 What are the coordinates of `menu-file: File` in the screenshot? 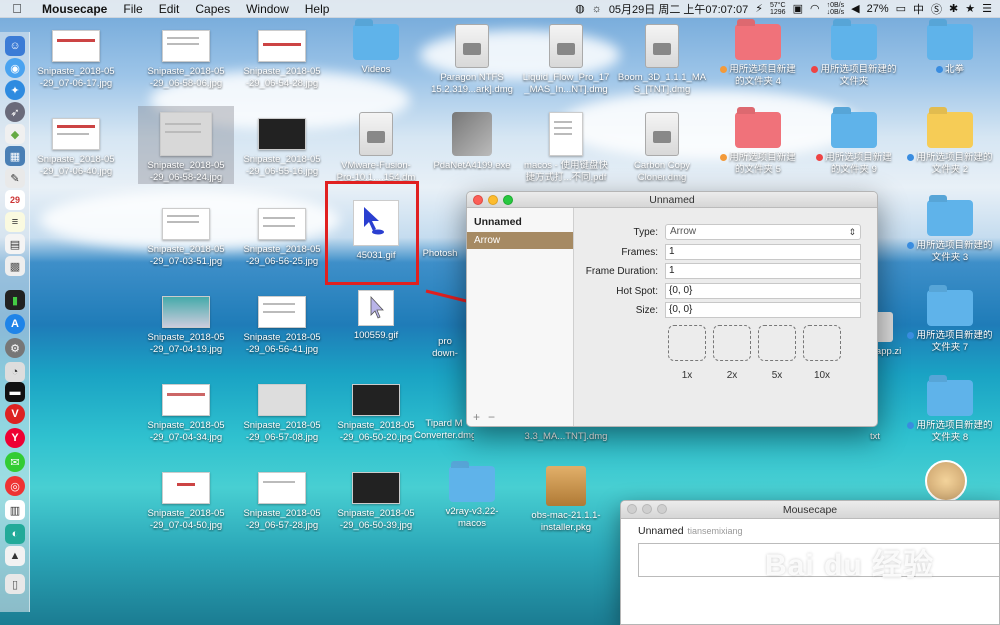 It's located at (132, 9).